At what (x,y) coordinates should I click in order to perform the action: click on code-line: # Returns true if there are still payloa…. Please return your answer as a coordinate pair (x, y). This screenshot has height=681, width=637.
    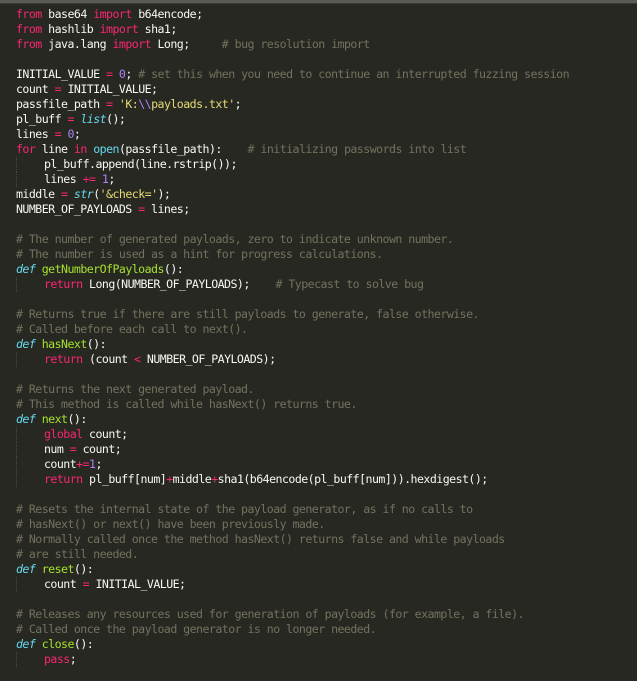
    Looking at the image, I should click on (292, 314).